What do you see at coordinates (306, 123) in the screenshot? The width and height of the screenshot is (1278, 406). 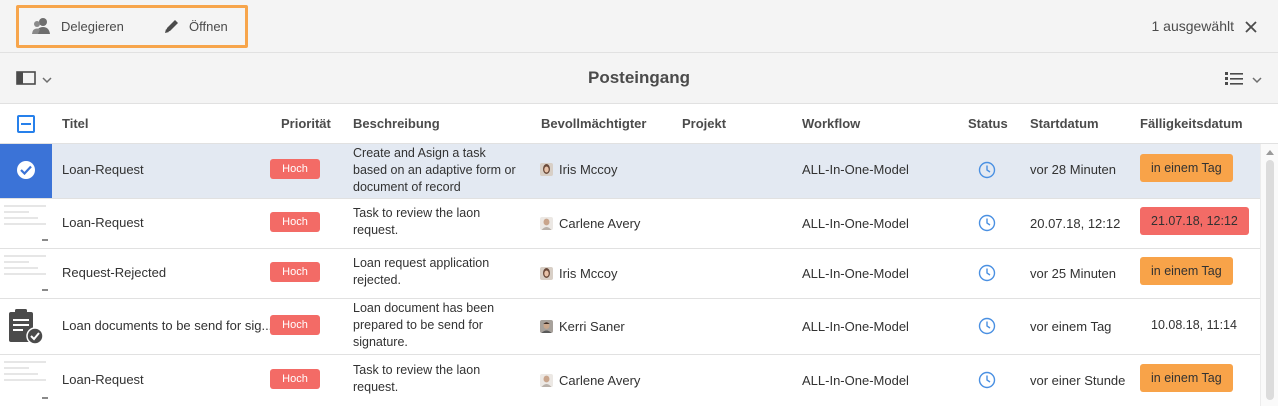 I see `column-header-priority: Priorität` at bounding box center [306, 123].